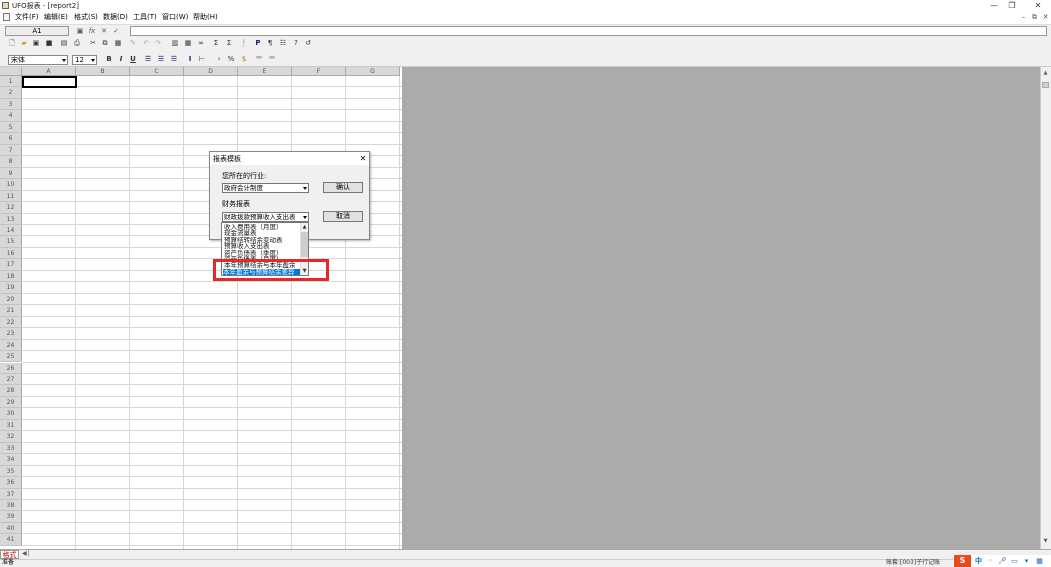  Describe the element at coordinates (11, 460) in the screenshot. I see `row-header: 34` at that location.